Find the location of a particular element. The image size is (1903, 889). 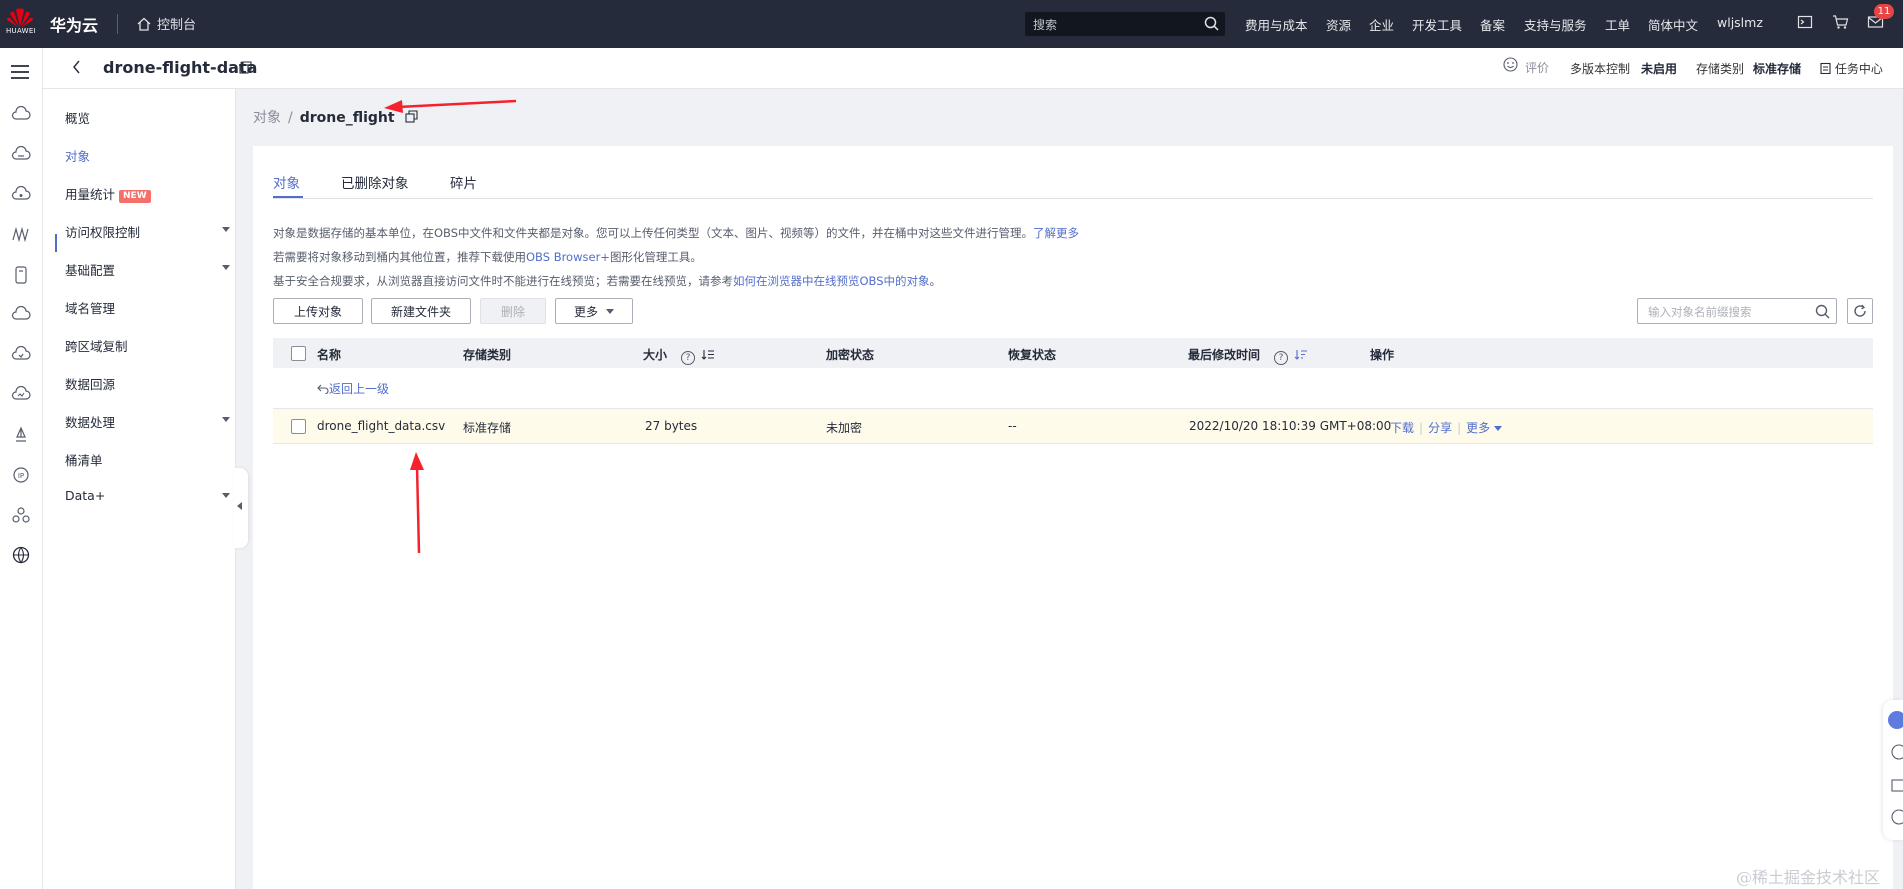

tab-fragments: 碎片 is located at coordinates (463, 182).